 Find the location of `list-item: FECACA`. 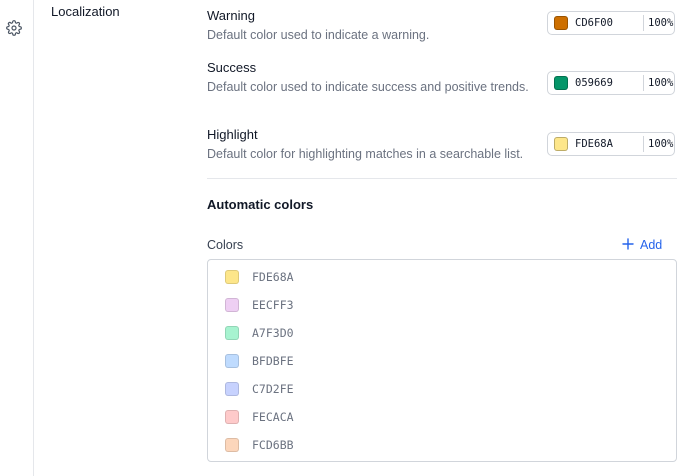

list-item: FECACA is located at coordinates (259, 417).